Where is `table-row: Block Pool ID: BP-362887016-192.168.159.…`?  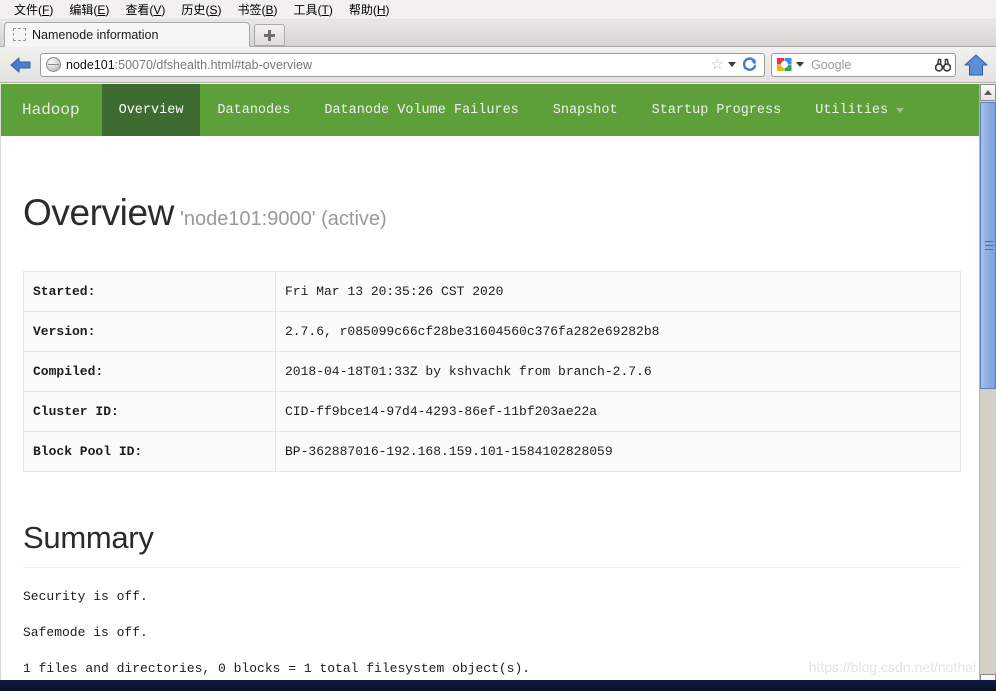
table-row: Block Pool ID: BP-362887016-192.168.159.… is located at coordinates (492, 451).